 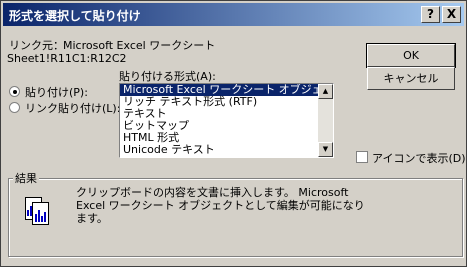 I want to click on paste-radio, so click(x=14, y=91).